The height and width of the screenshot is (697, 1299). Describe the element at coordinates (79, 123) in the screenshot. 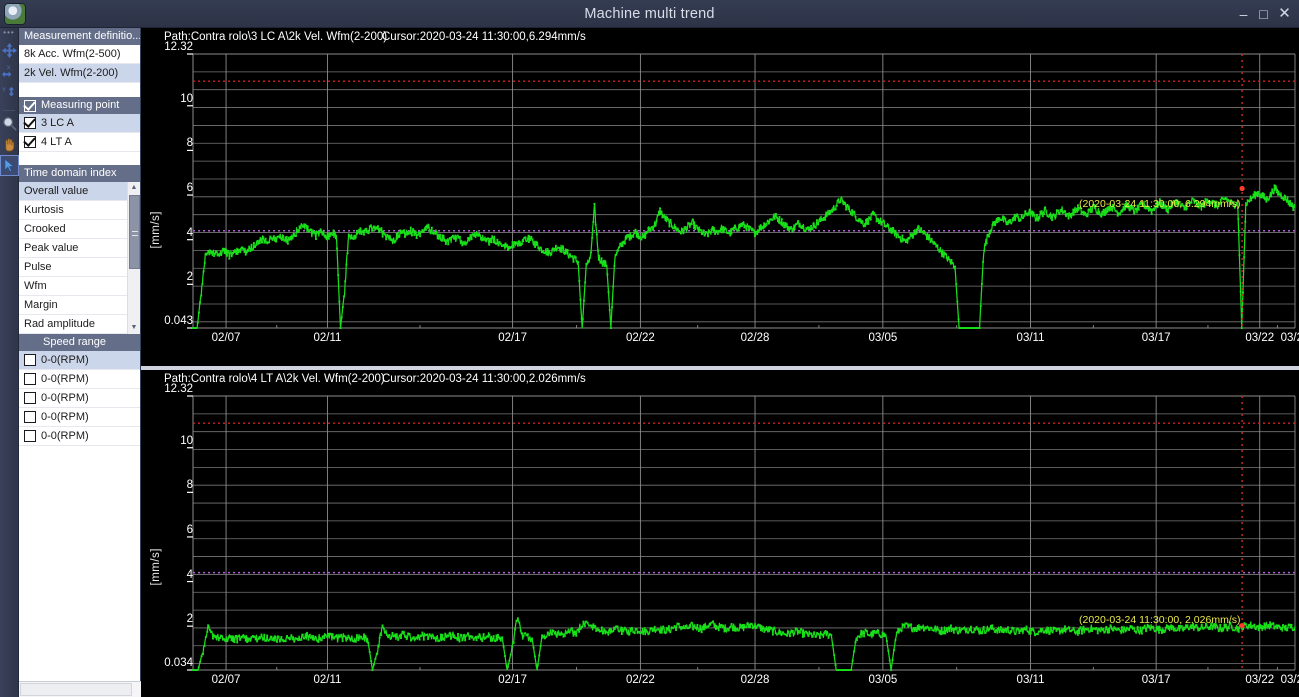

I see `sidebar-item-3-lc-a: 3 LC A` at that location.